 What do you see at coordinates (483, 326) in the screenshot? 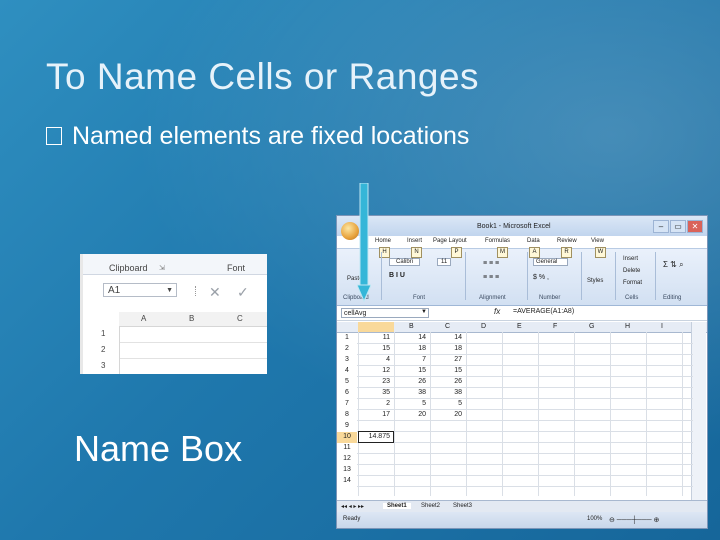
I see `column-header-d: D` at bounding box center [483, 326].